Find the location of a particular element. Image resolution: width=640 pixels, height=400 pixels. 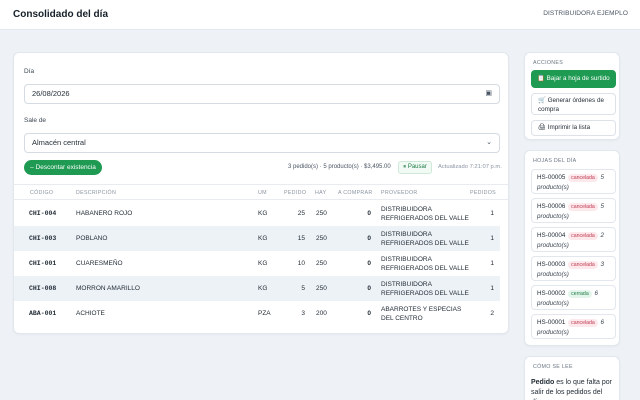

source-select: Almacén central ⌄ is located at coordinates (262, 143).